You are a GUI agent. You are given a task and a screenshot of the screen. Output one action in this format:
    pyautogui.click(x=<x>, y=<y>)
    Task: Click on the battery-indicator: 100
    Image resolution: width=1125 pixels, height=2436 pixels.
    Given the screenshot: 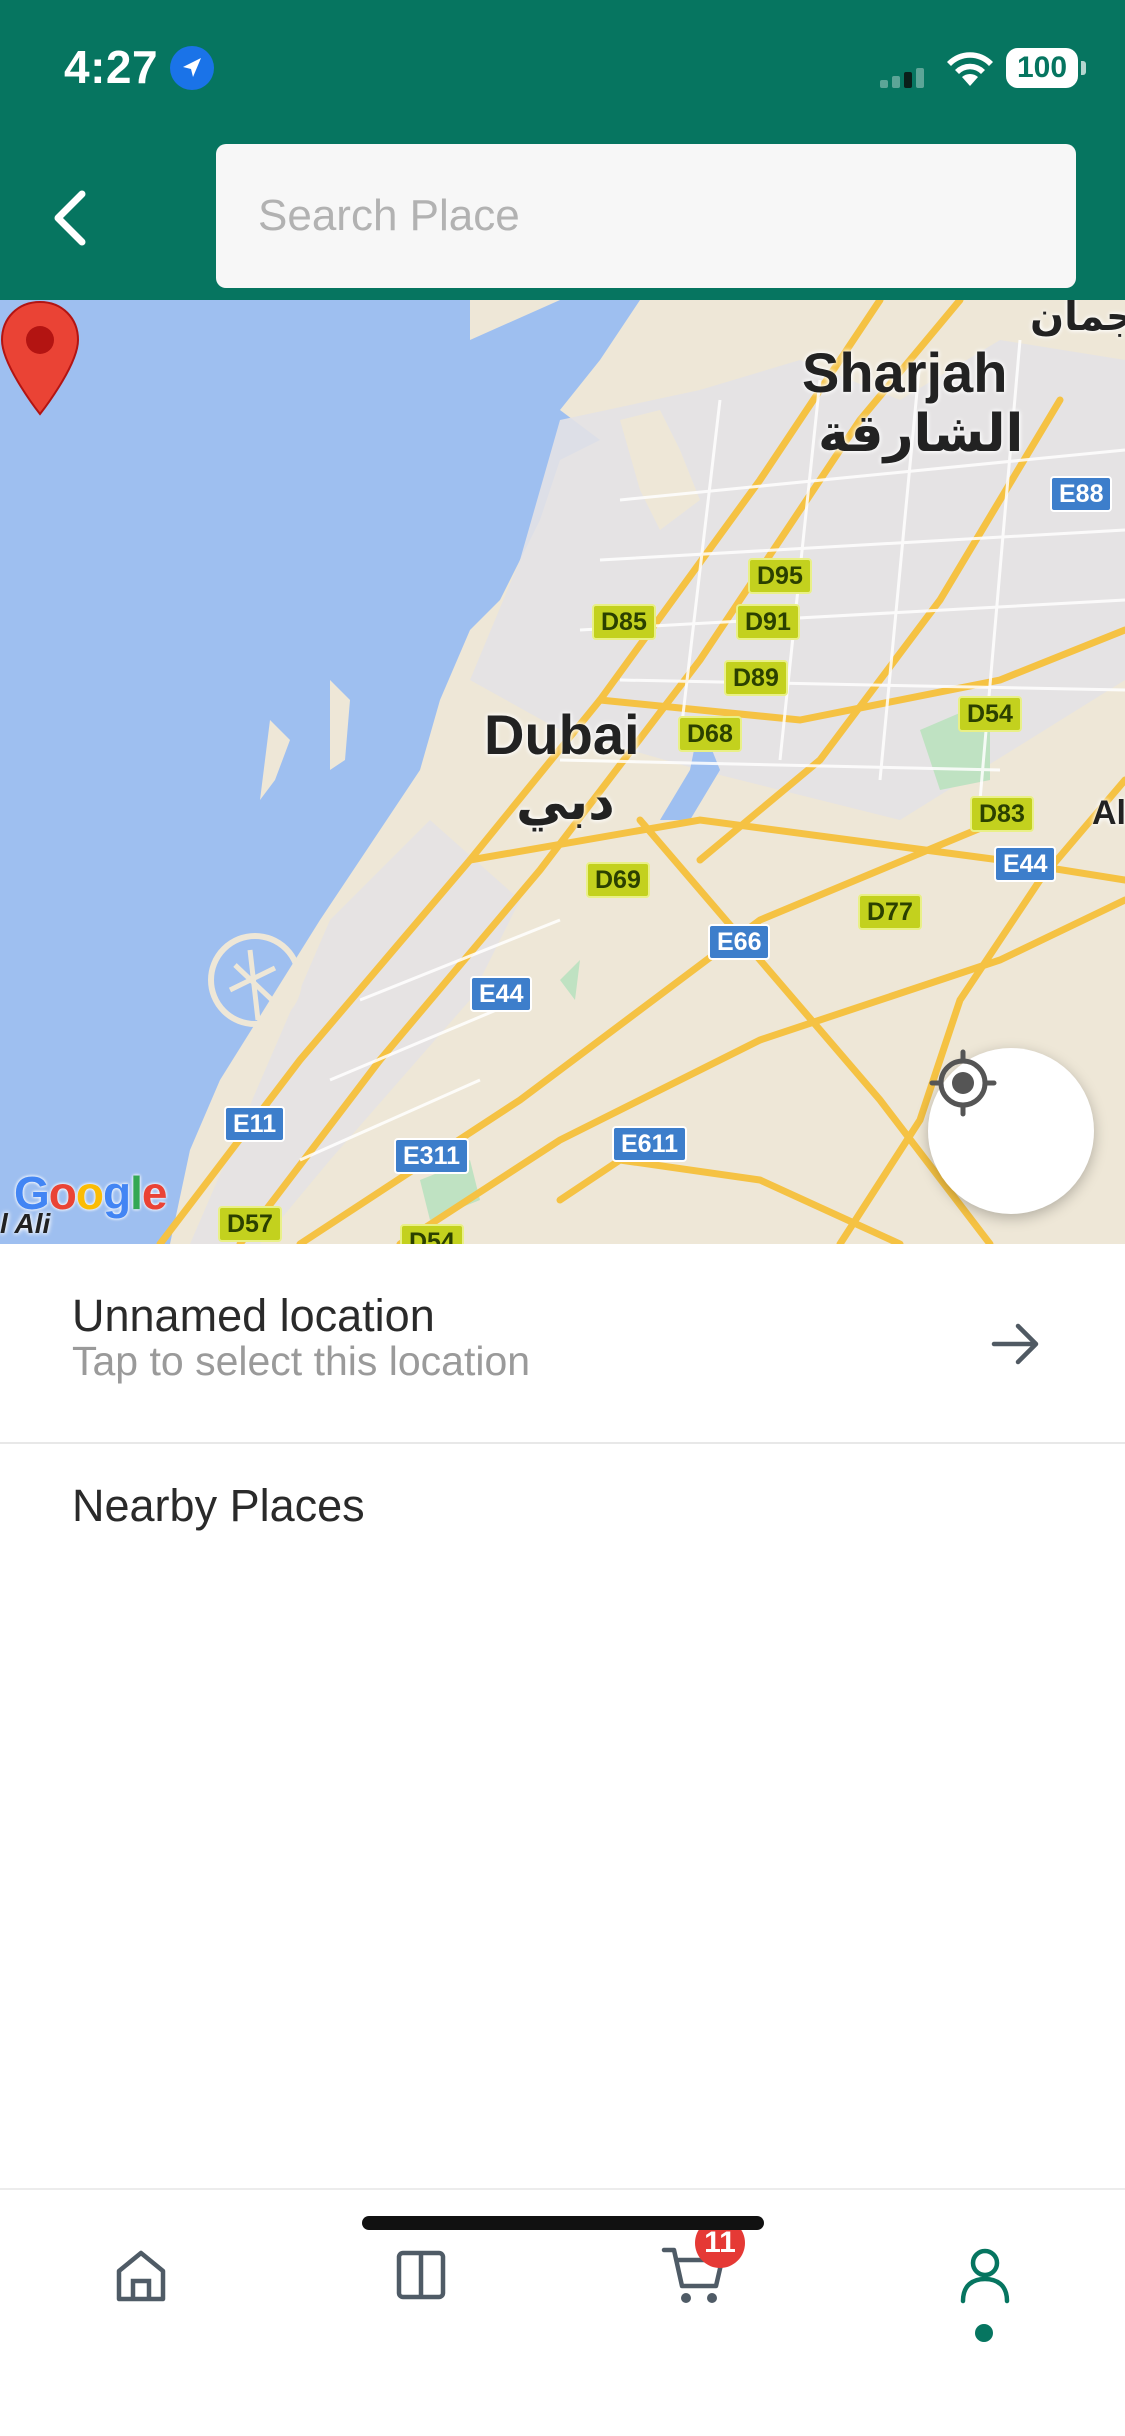 What is the action you would take?
    pyautogui.click(x=1046, y=68)
    